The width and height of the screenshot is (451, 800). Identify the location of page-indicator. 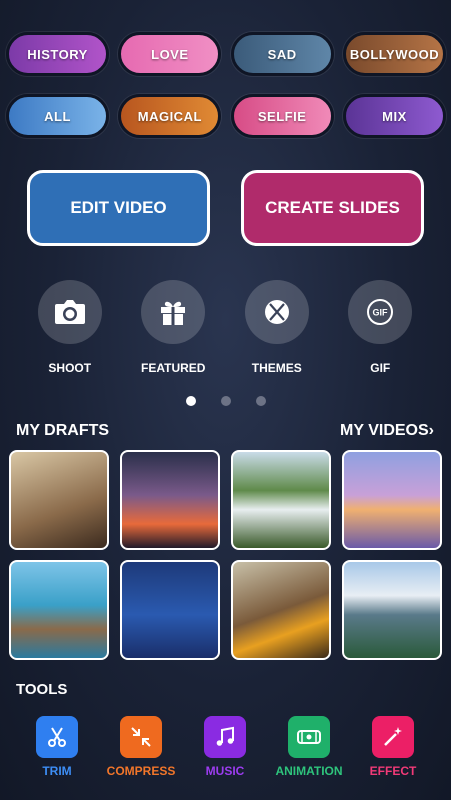
(225, 401).